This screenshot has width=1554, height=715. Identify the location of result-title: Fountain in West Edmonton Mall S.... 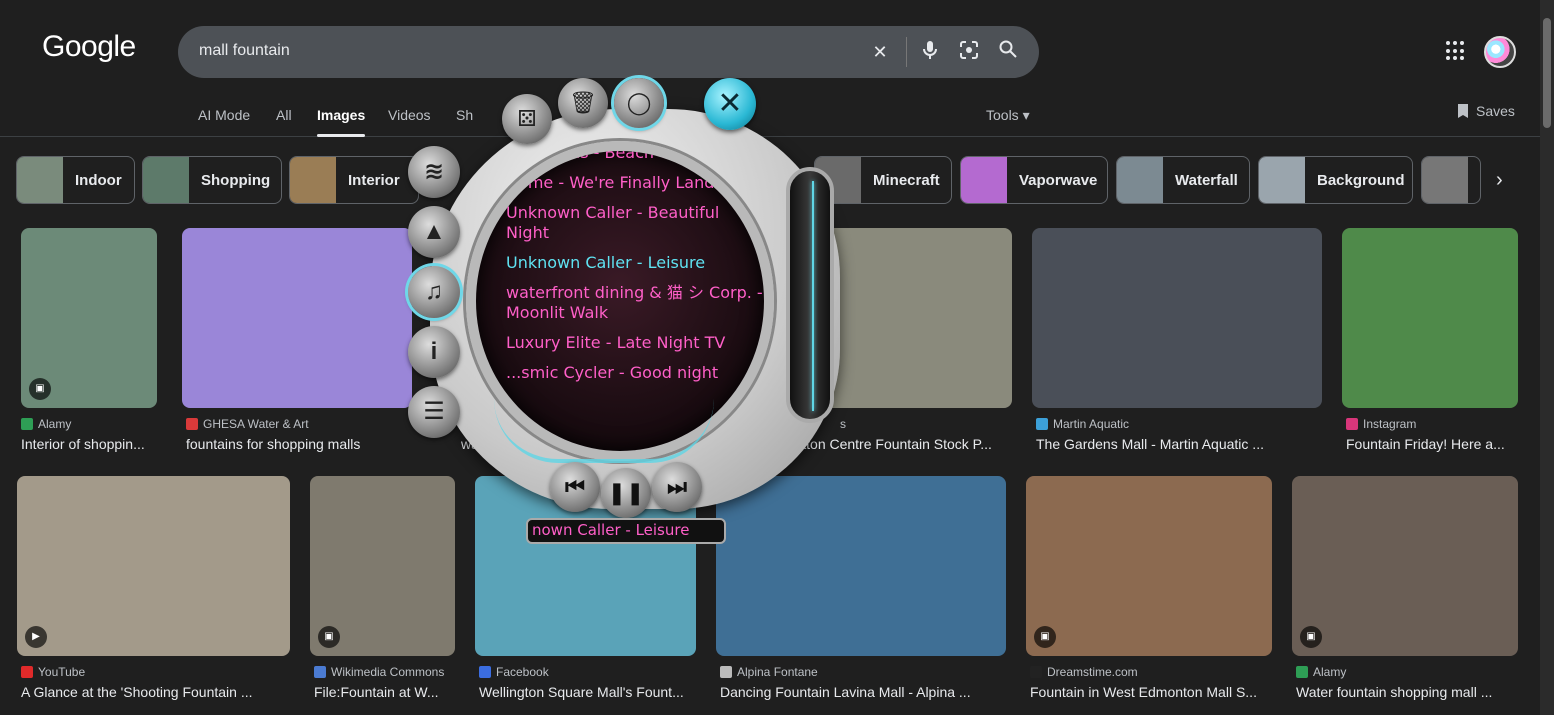
(1151, 692).